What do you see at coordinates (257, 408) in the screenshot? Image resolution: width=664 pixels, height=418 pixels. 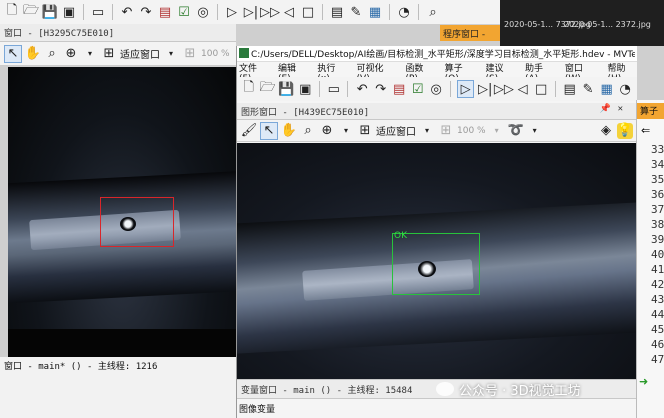 I see `image-variables-tab: 图像变量` at bounding box center [257, 408].